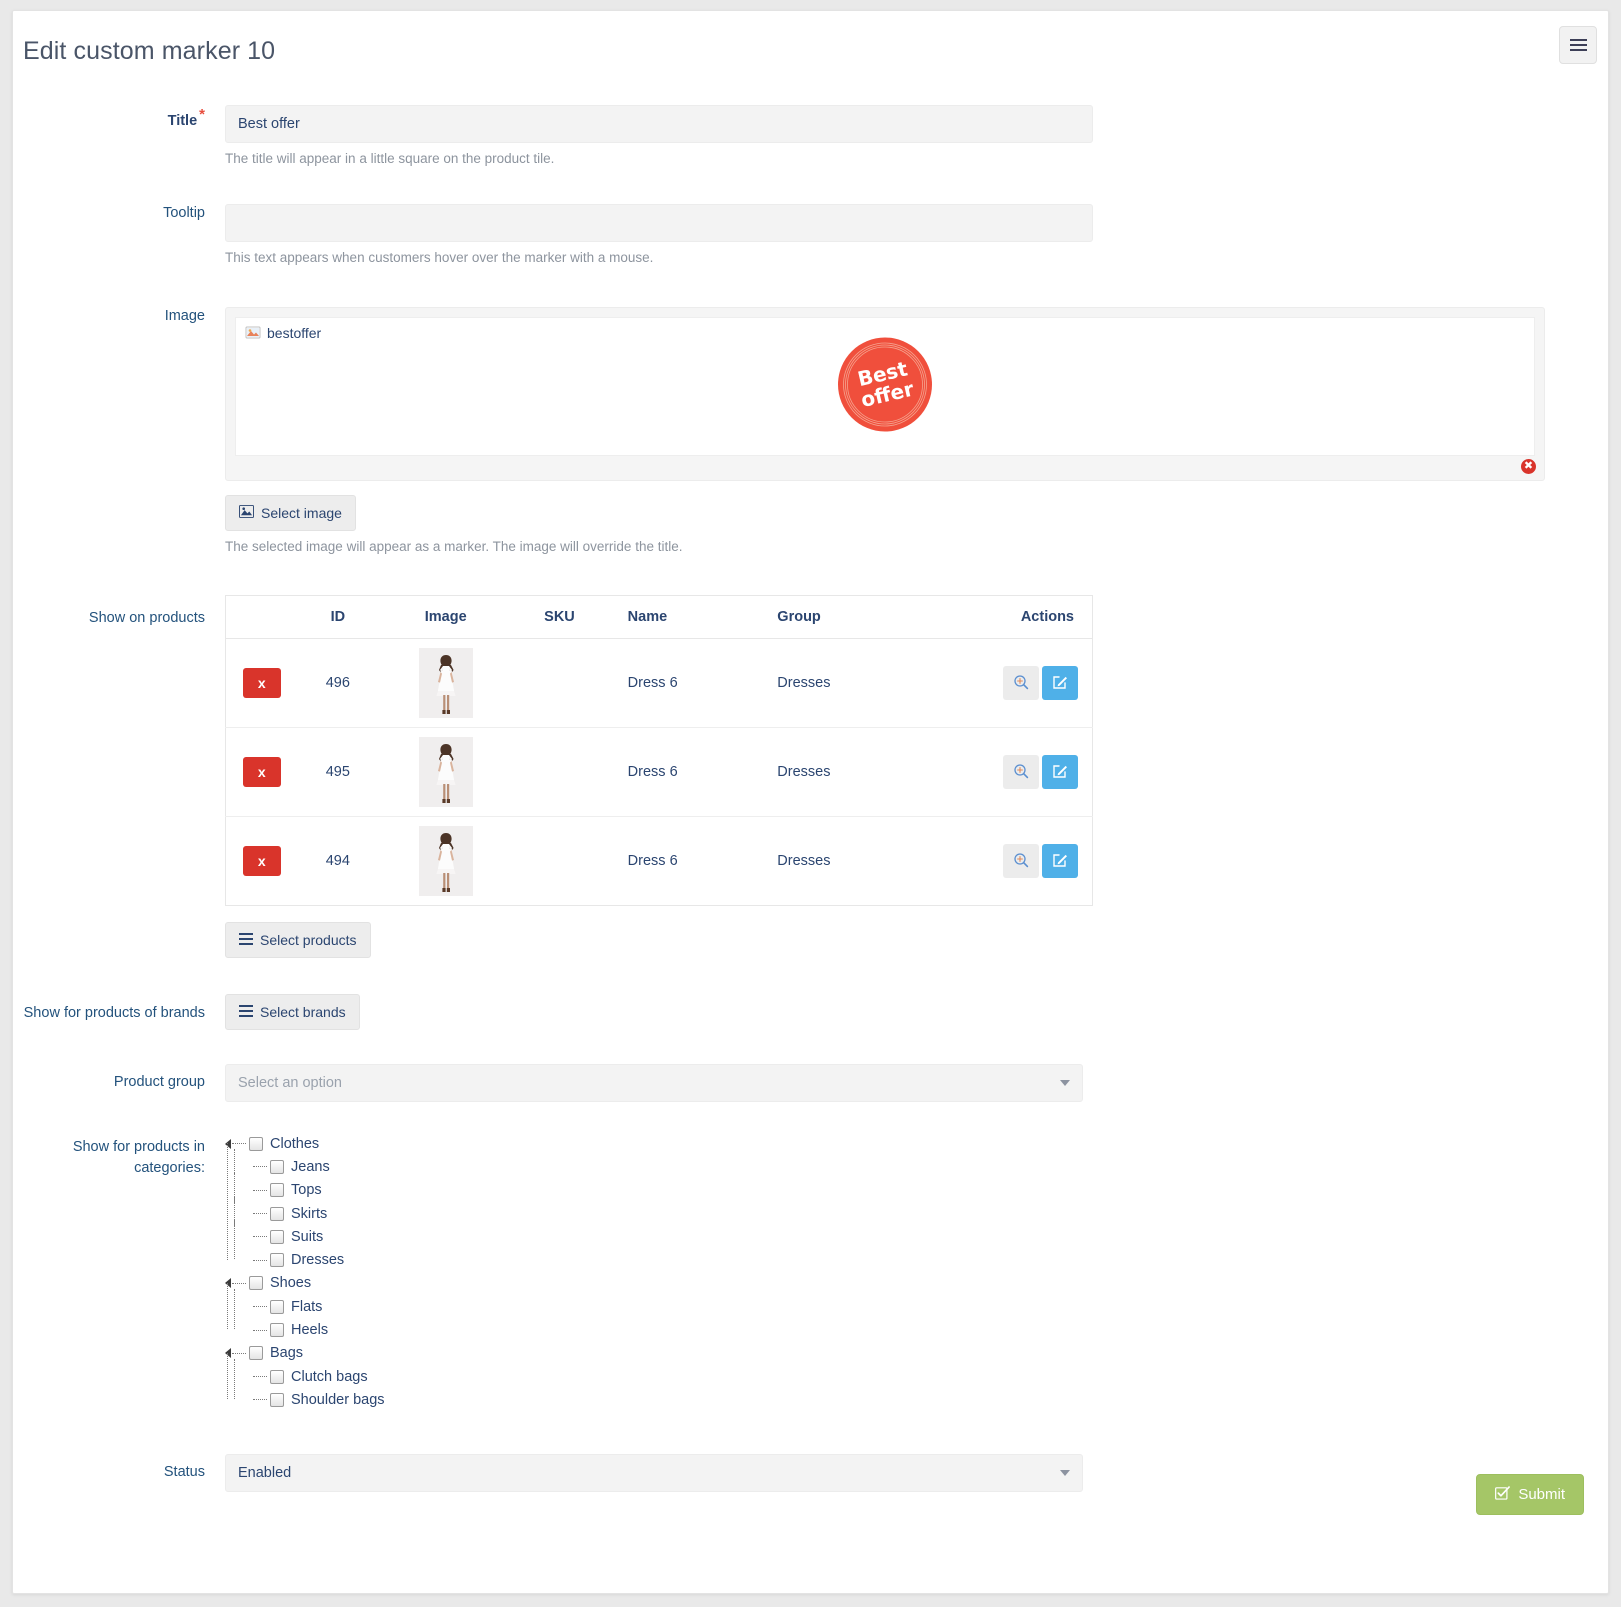  Describe the element at coordinates (659, 223) in the screenshot. I see `tooltip-input` at that location.